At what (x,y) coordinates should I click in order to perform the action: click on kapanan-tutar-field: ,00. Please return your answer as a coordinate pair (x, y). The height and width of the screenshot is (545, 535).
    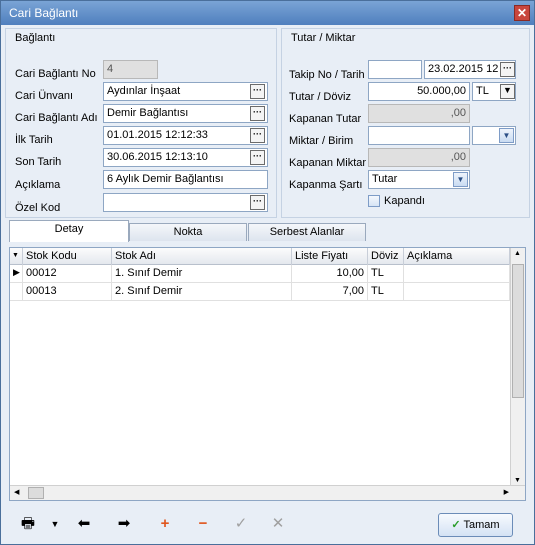
    Looking at the image, I should click on (419, 113).